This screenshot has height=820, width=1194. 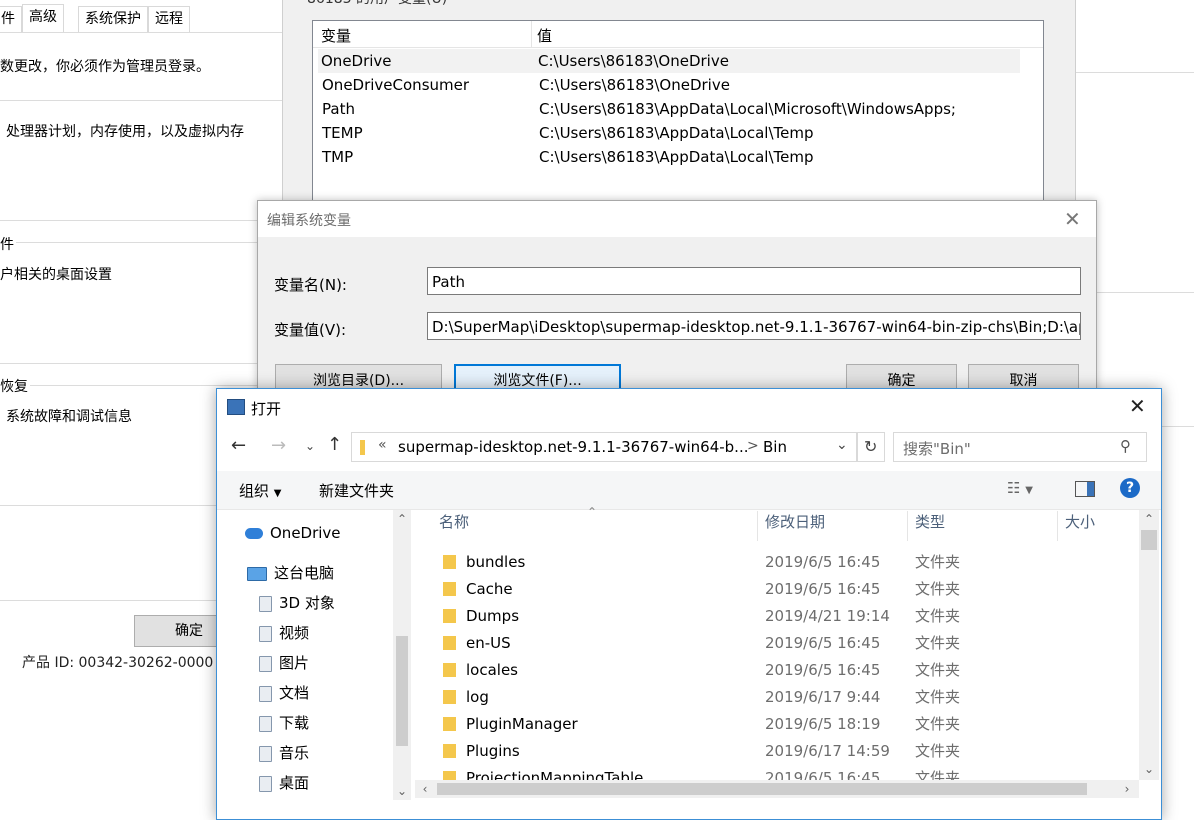 I want to click on scroll-left-icon: ‹, so click(x=425, y=789).